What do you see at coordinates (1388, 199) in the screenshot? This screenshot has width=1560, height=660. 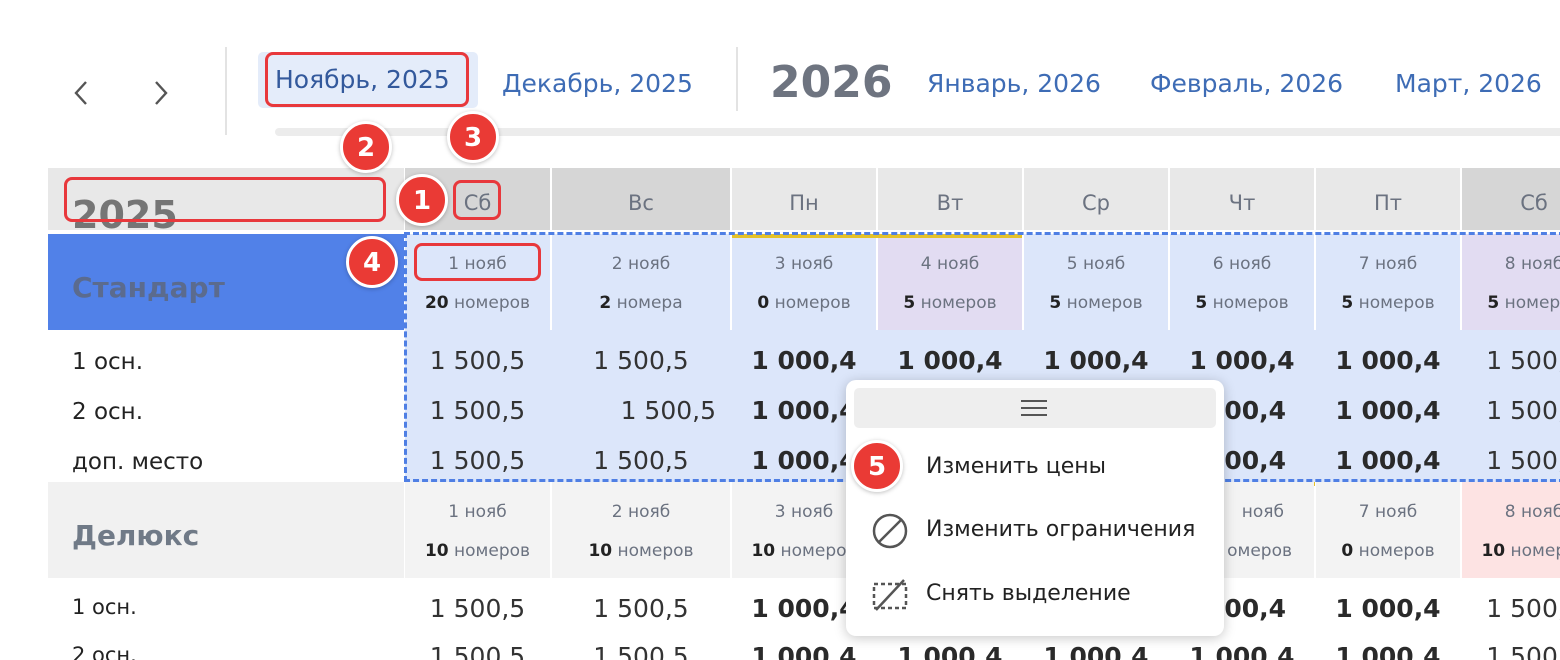 I see `weekday-header: Пт` at bounding box center [1388, 199].